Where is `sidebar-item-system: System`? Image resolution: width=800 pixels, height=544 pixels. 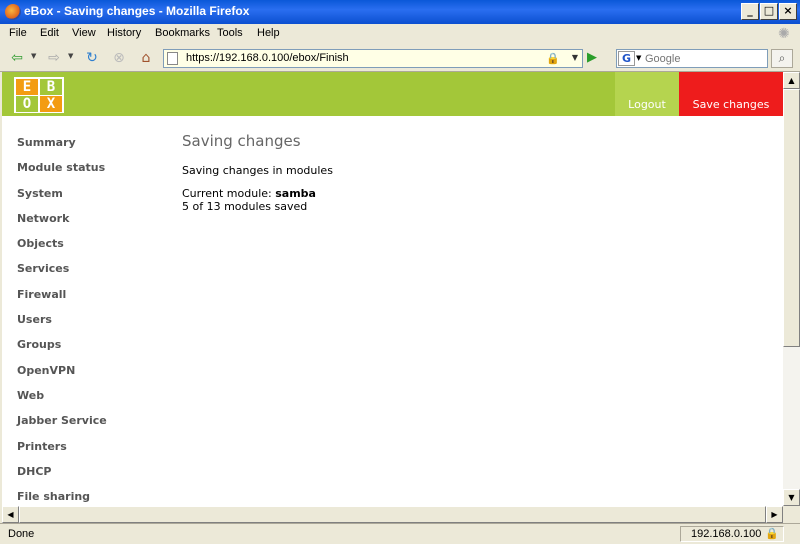 sidebar-item-system: System is located at coordinates (87, 199).